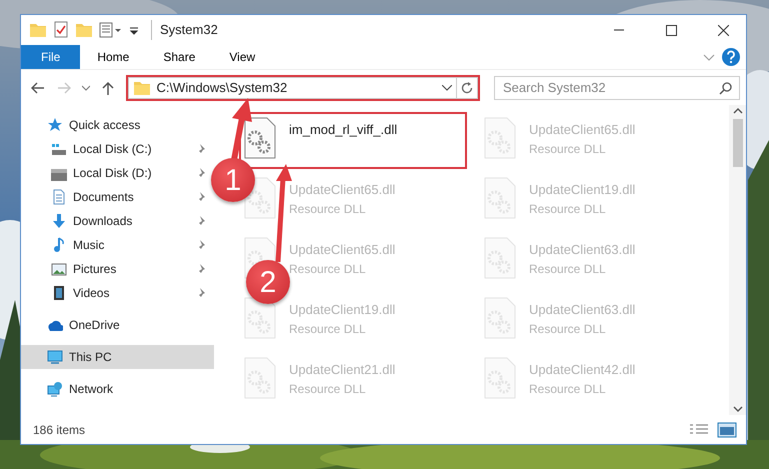  Describe the element at coordinates (78, 221) in the screenshot. I see `navigation-item: Downloads` at that location.